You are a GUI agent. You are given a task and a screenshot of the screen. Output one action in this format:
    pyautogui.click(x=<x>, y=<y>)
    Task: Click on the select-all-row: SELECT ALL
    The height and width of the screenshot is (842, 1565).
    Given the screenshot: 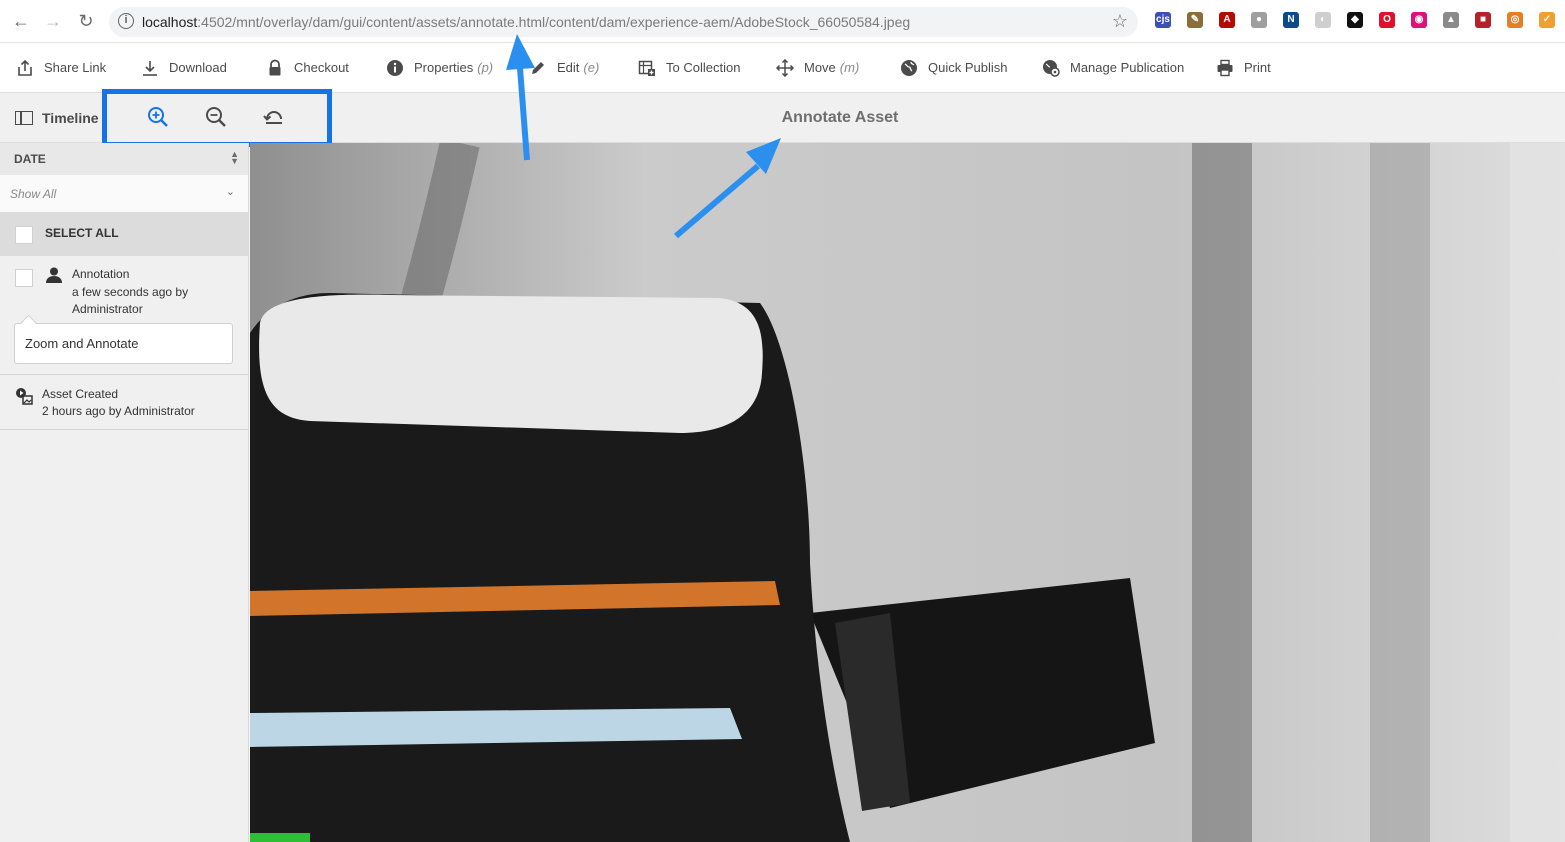 What is the action you would take?
    pyautogui.click(x=124, y=234)
    